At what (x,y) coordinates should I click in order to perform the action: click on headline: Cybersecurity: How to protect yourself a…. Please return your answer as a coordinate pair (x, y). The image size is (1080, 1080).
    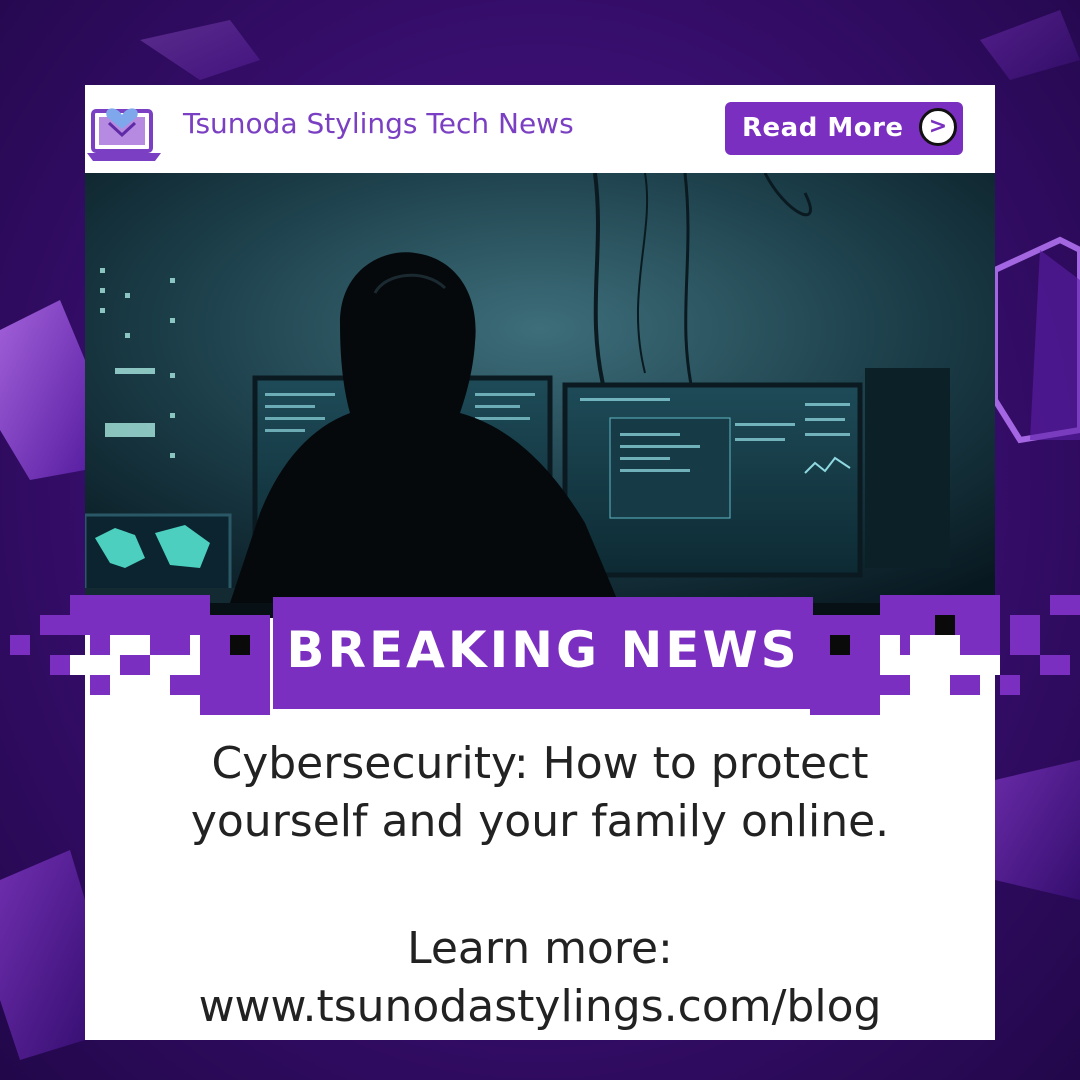
    Looking at the image, I should click on (540, 793).